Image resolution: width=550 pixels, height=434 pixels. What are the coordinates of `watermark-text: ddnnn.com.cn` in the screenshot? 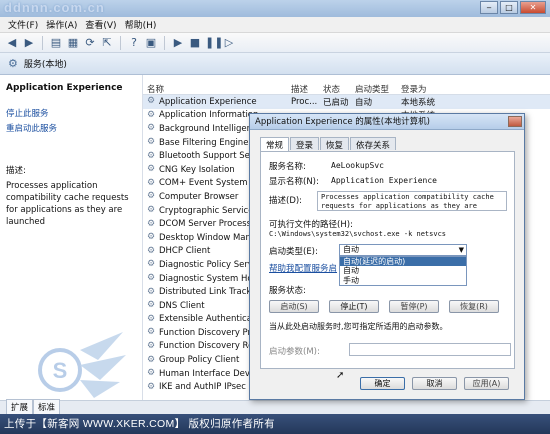 It's located at (54, 7).